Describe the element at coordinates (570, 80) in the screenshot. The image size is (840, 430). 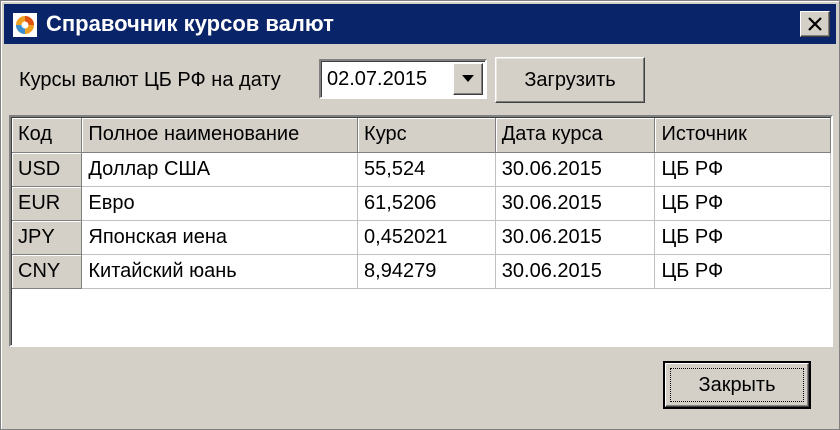
I see `load-button: Загрузить` at that location.